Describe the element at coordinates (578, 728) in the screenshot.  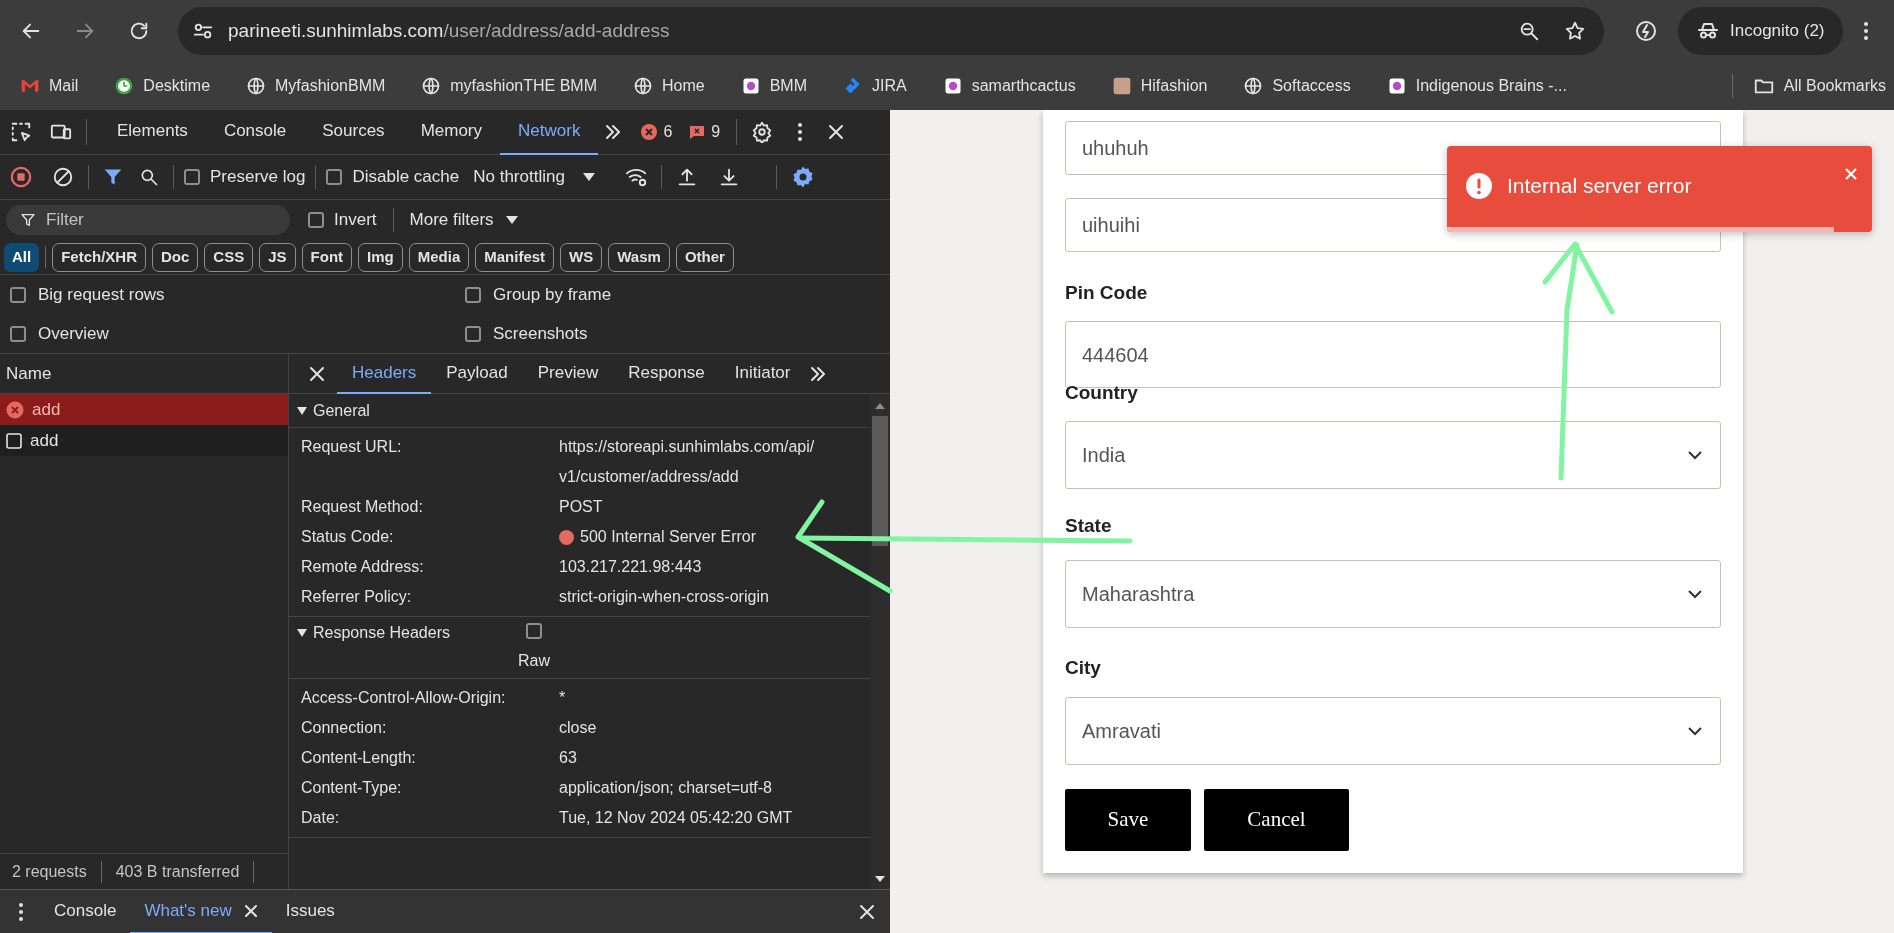
I see `header-value: close` at that location.